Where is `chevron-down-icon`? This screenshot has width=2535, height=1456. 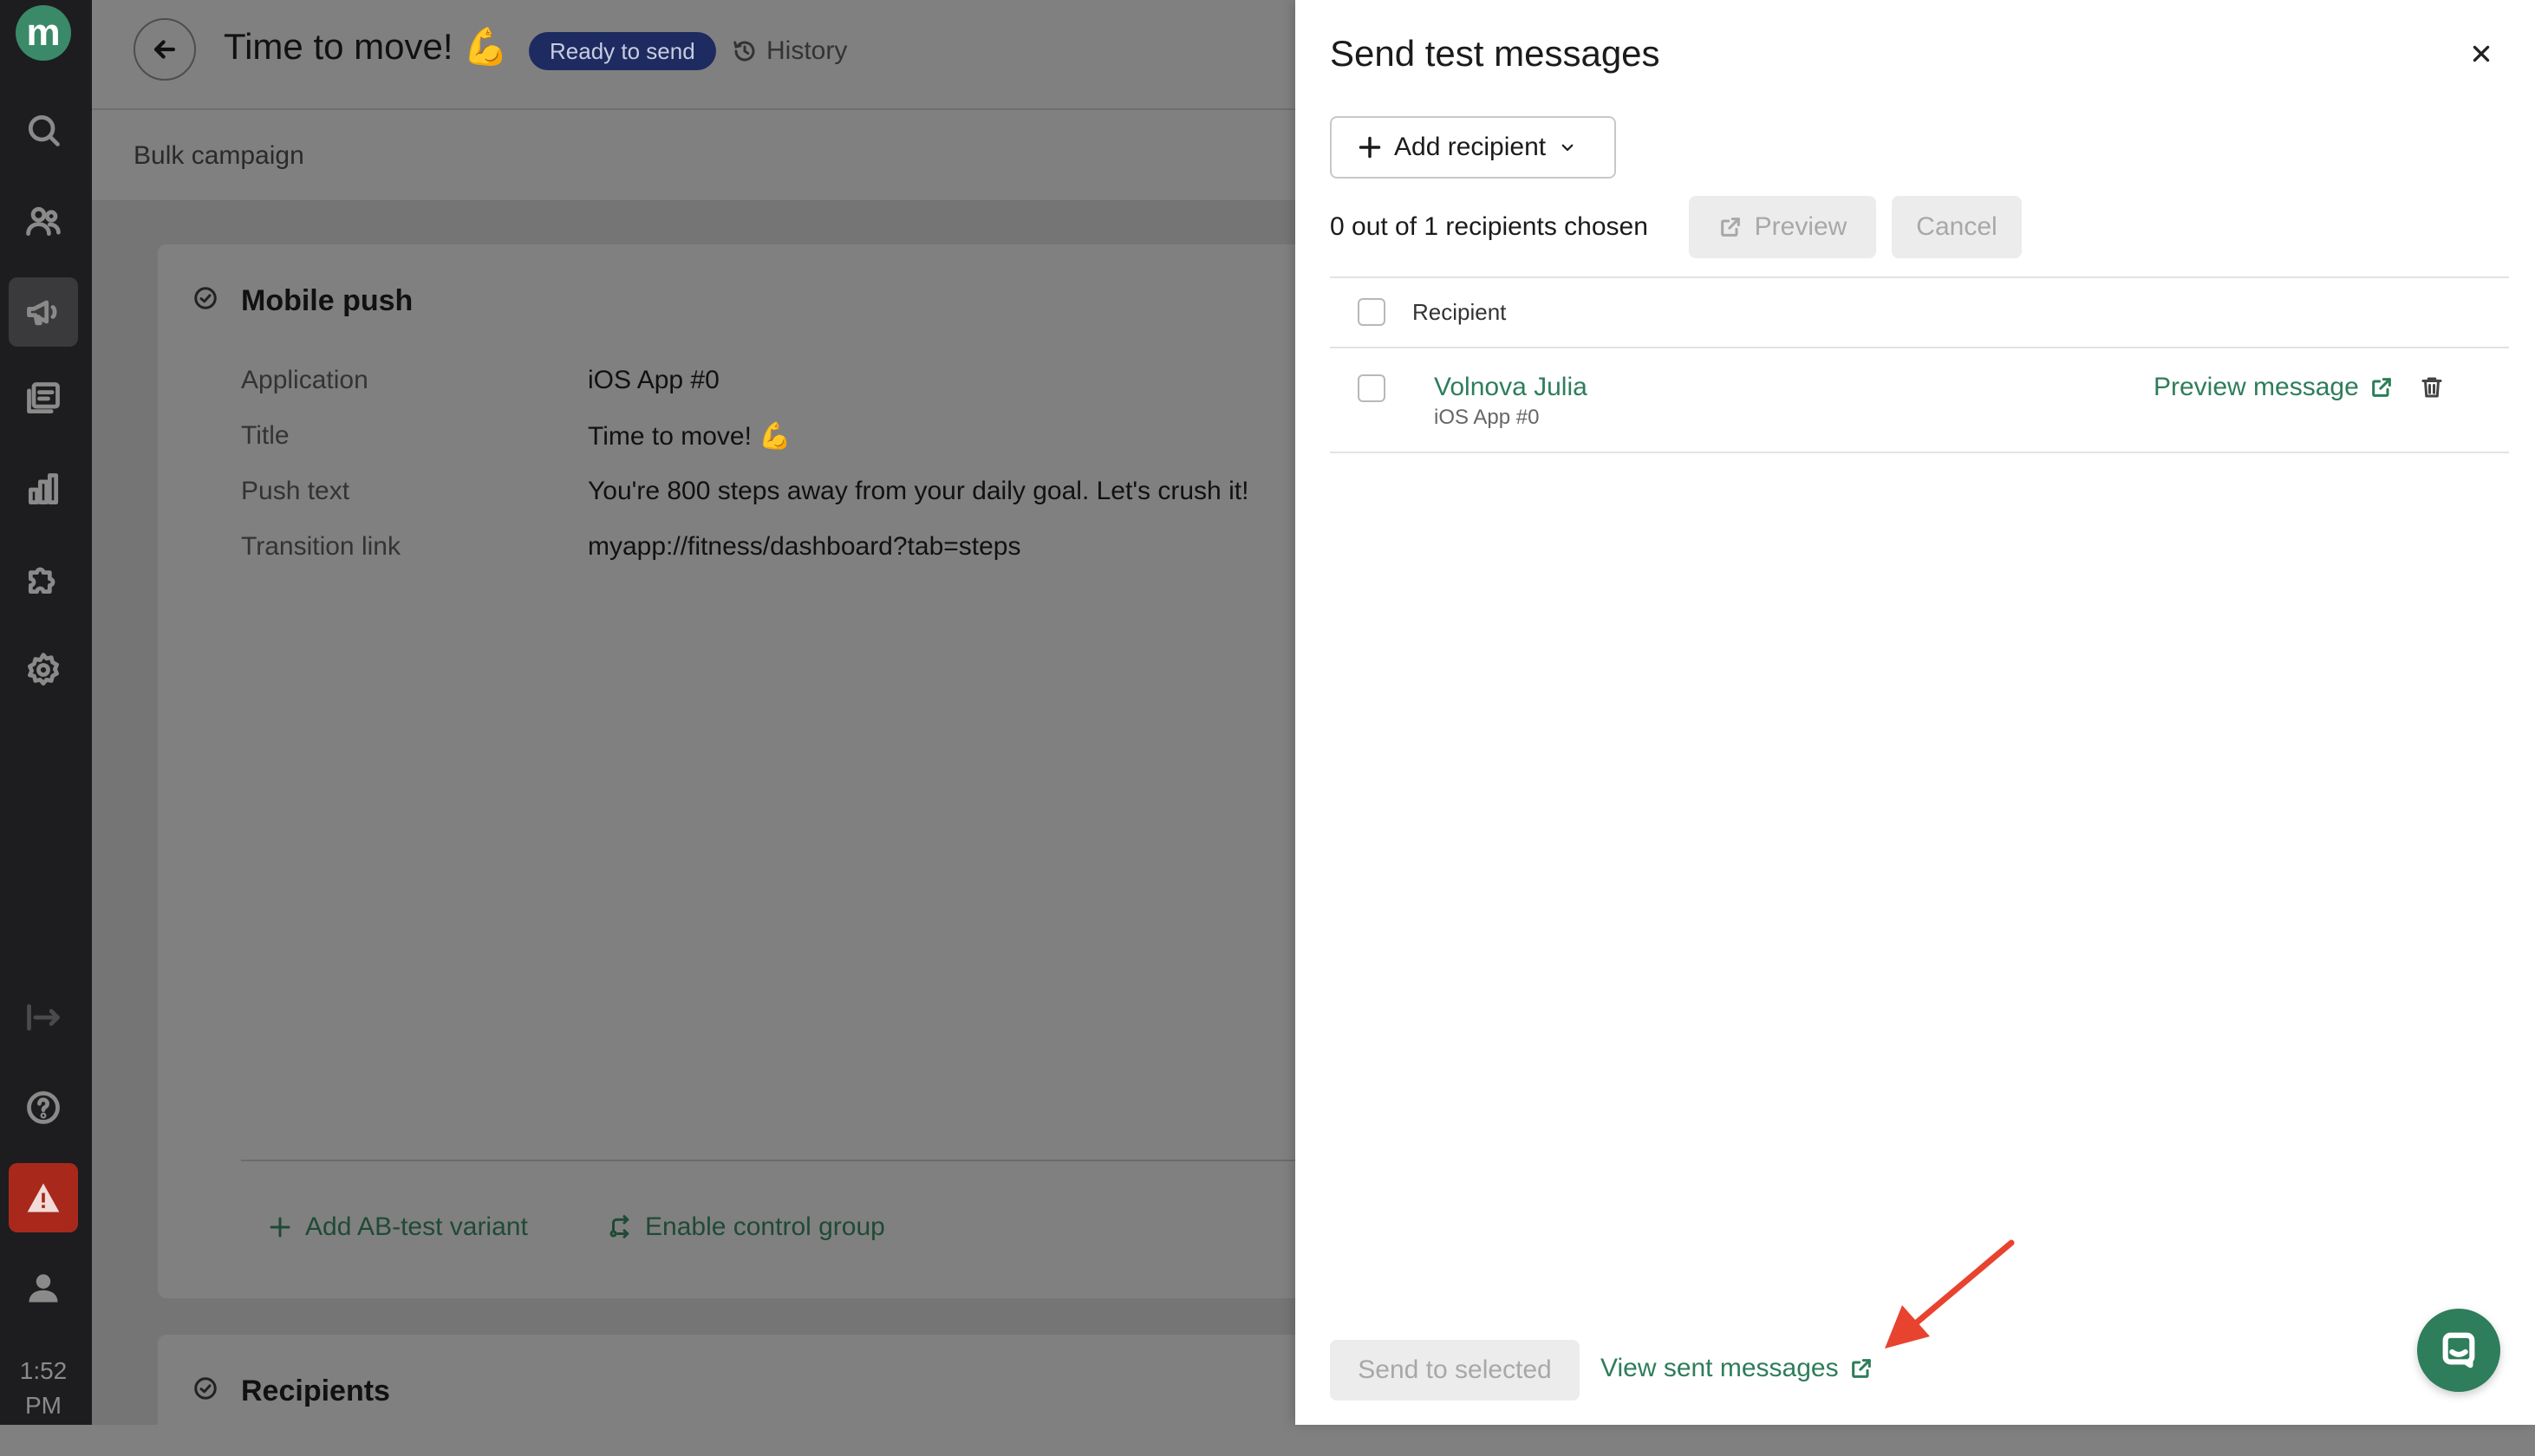
chevron-down-icon is located at coordinates (1567, 148).